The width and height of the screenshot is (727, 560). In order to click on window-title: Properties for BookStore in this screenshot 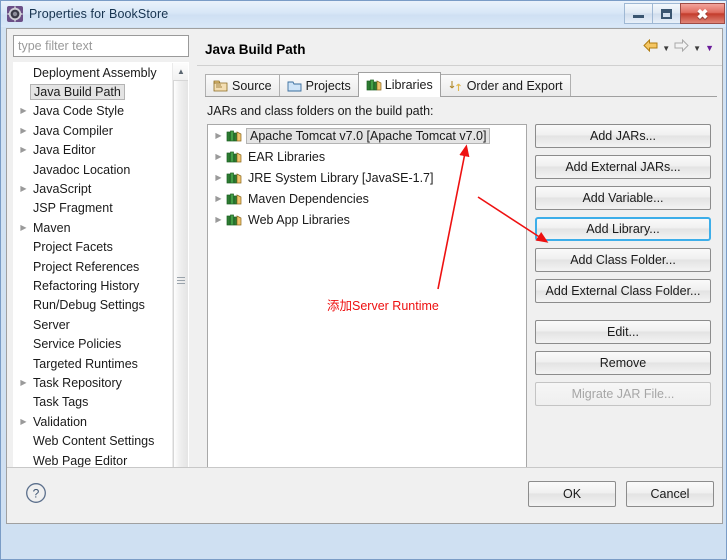, I will do `click(99, 14)`.